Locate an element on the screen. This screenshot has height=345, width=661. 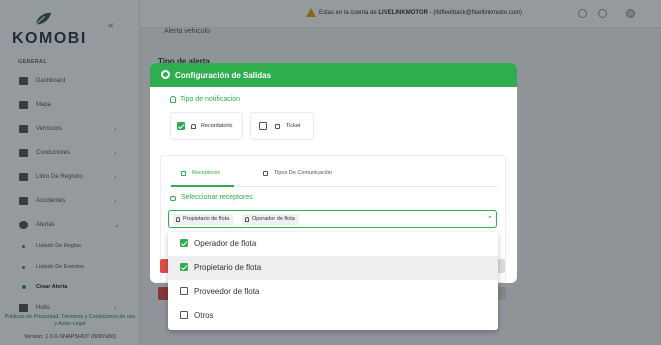
option-label: Otros is located at coordinates (204, 315).